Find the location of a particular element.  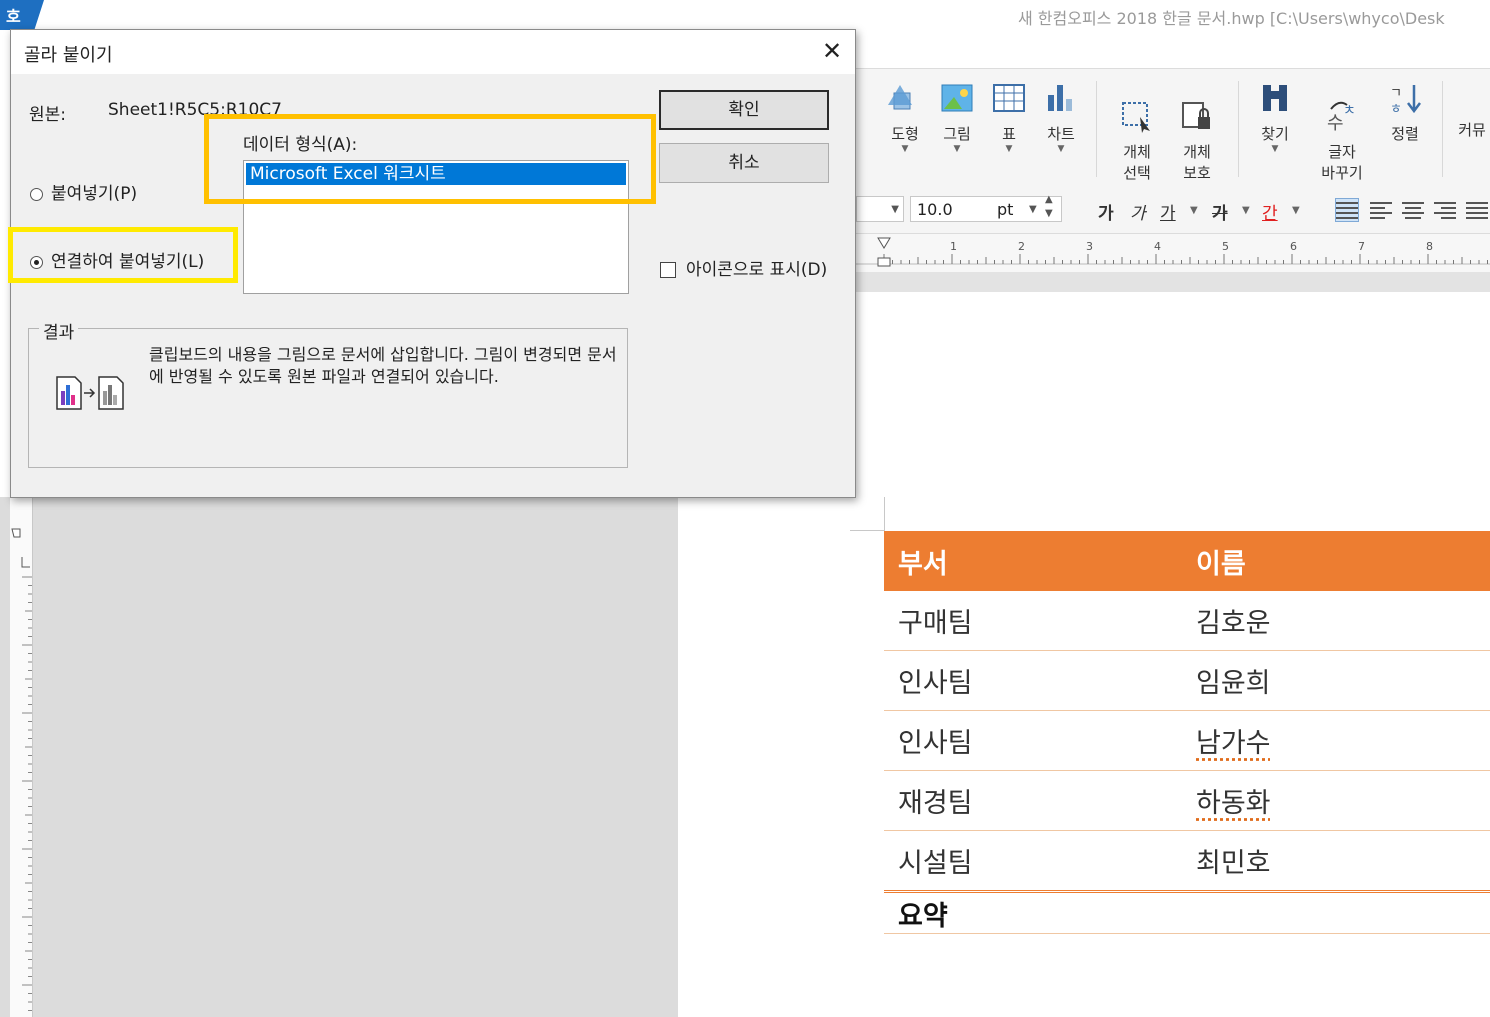

ribbon-community-button: 커뮤 is located at coordinates (1472, 110).